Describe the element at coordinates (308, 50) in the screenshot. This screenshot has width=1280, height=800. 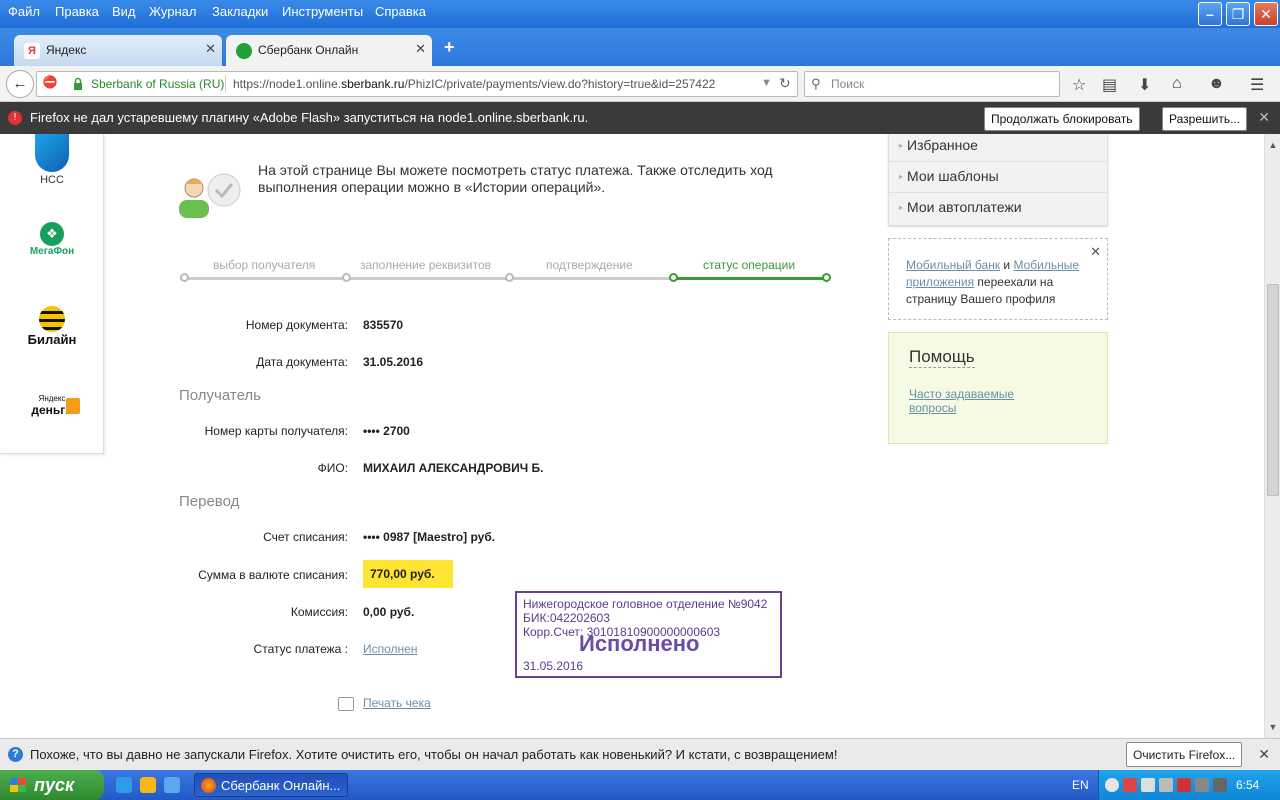
I see `tab-label: Сбербанк Онлайн` at that location.